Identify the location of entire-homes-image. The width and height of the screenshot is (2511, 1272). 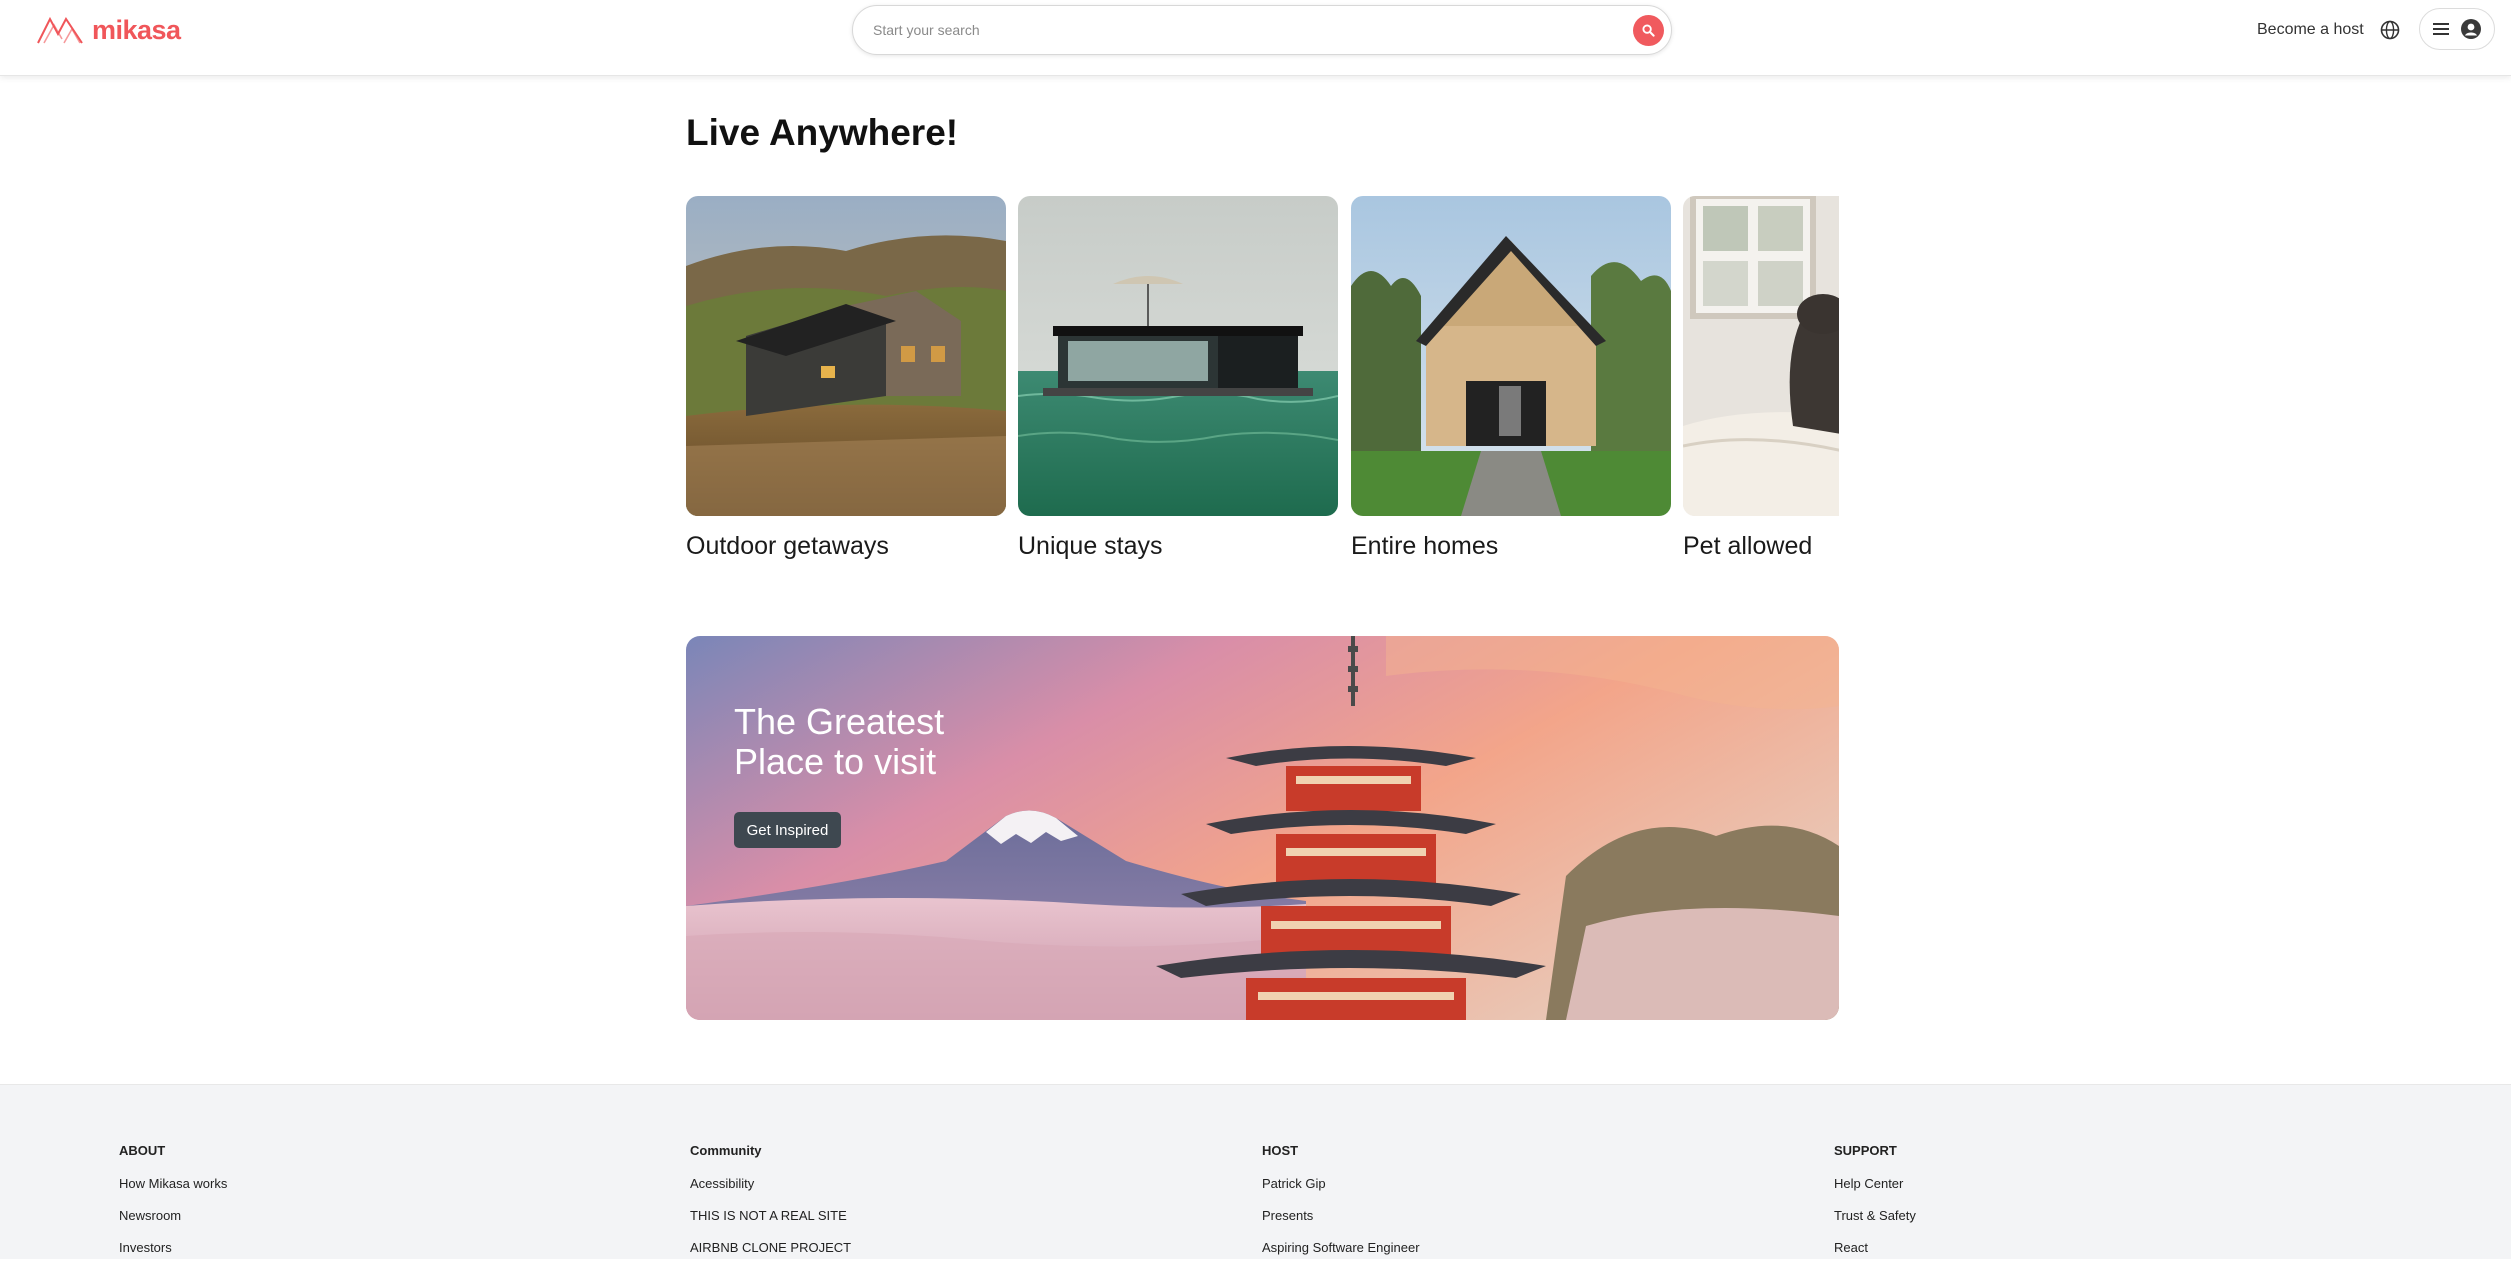
(1511, 356).